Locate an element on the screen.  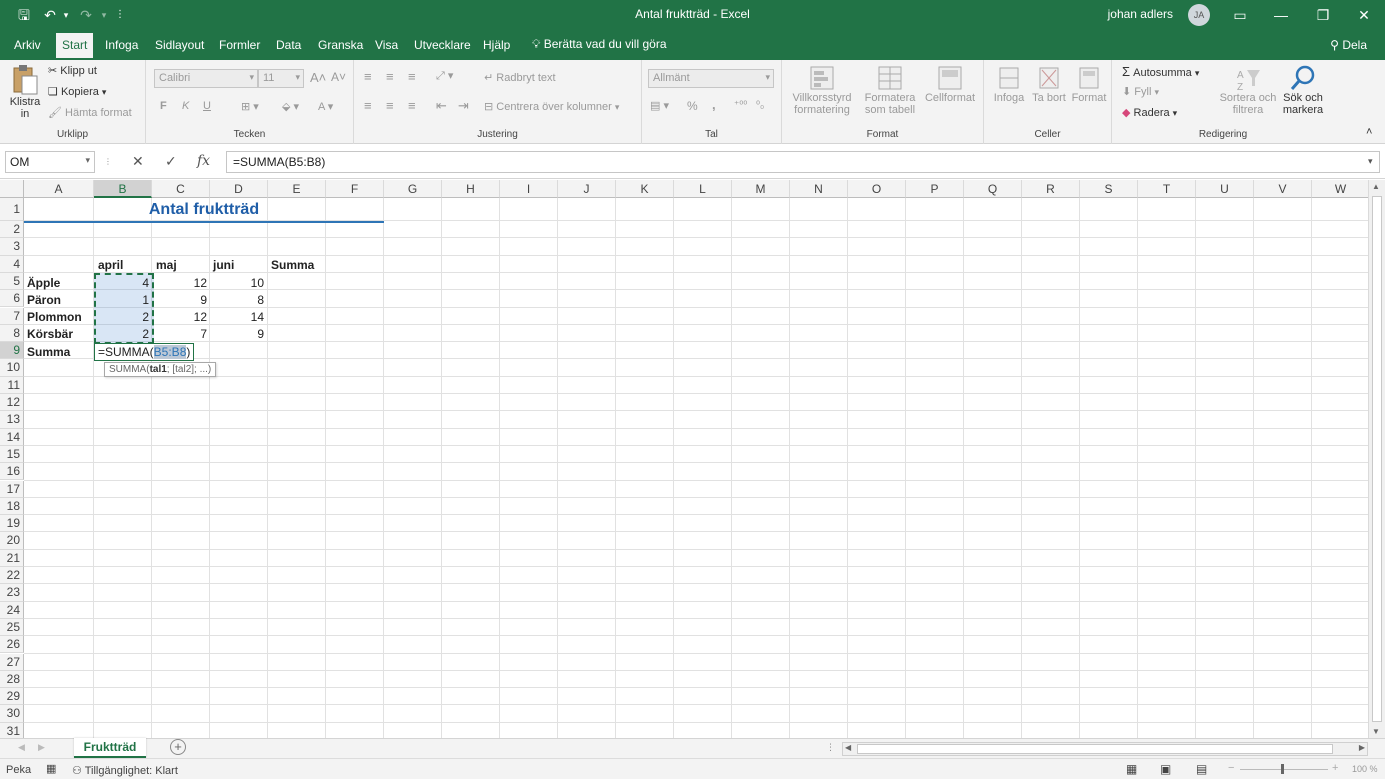
row-header-28: 28 is located at coordinates (12, 679).